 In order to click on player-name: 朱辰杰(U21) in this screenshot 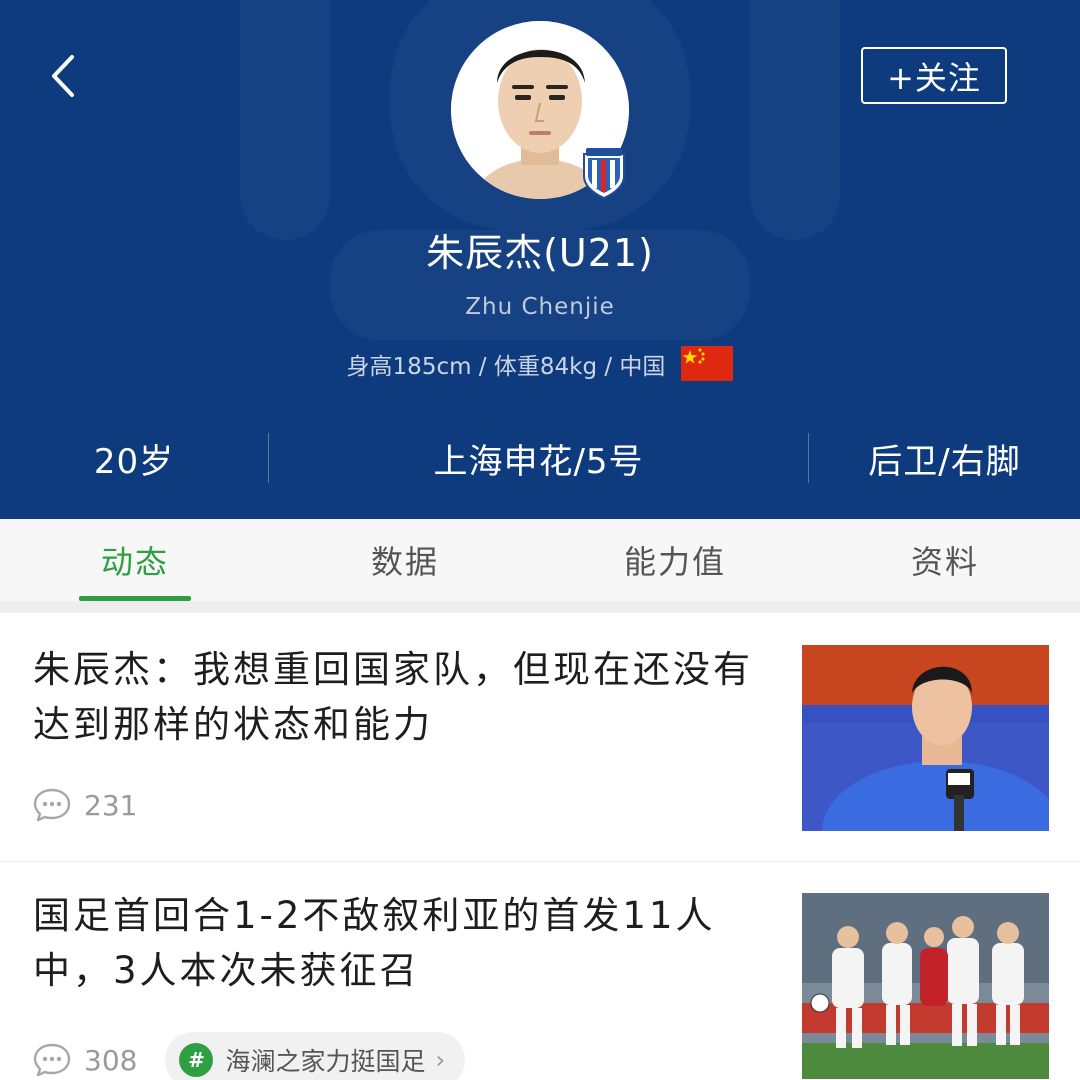, I will do `click(540, 253)`.